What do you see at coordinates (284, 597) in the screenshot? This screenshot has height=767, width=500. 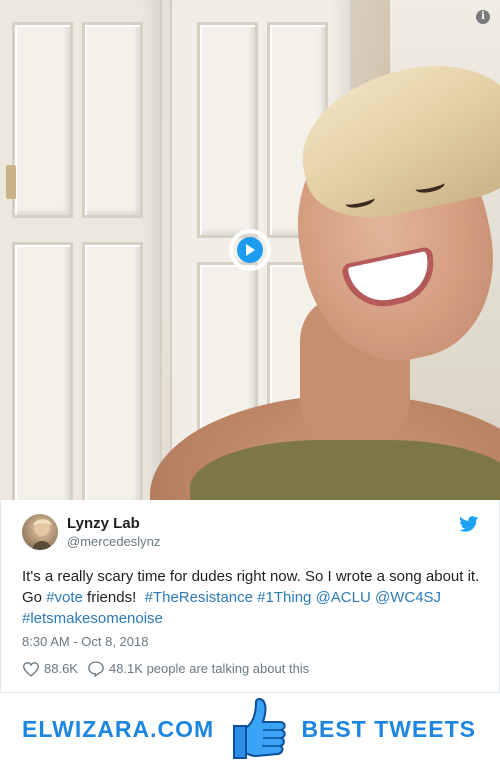 I see `tweet-link: #1Thing` at bounding box center [284, 597].